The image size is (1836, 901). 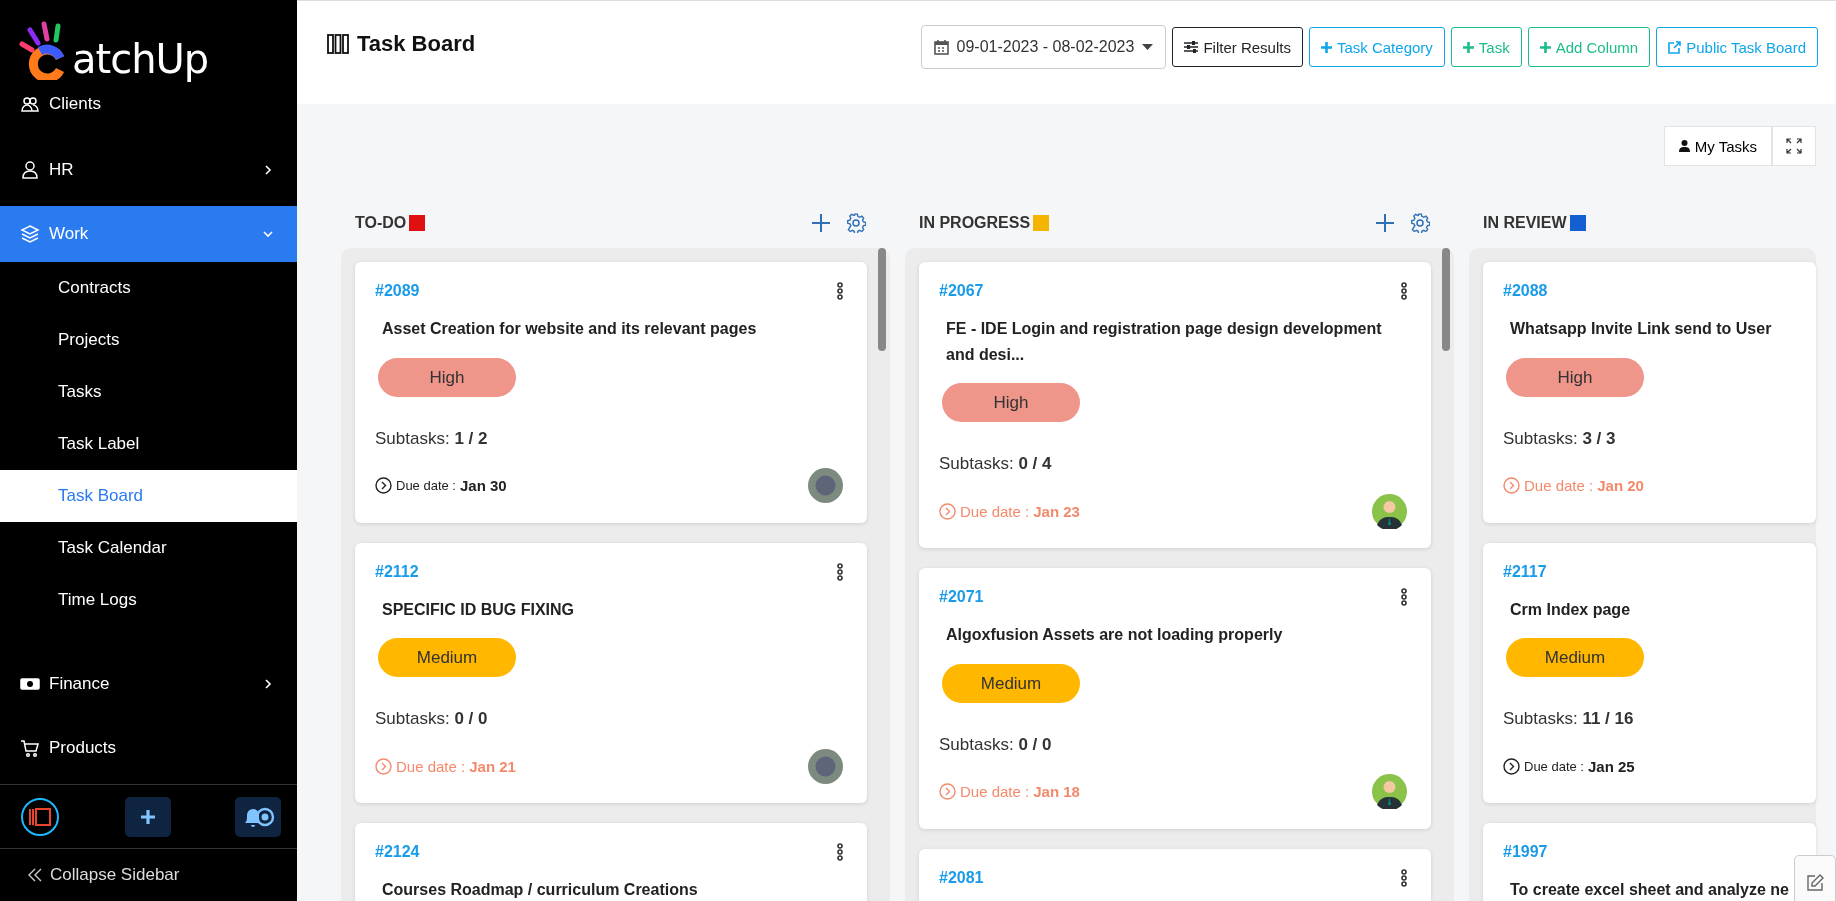 What do you see at coordinates (35, 875) in the screenshot?
I see `double-chevron-left-icon` at bounding box center [35, 875].